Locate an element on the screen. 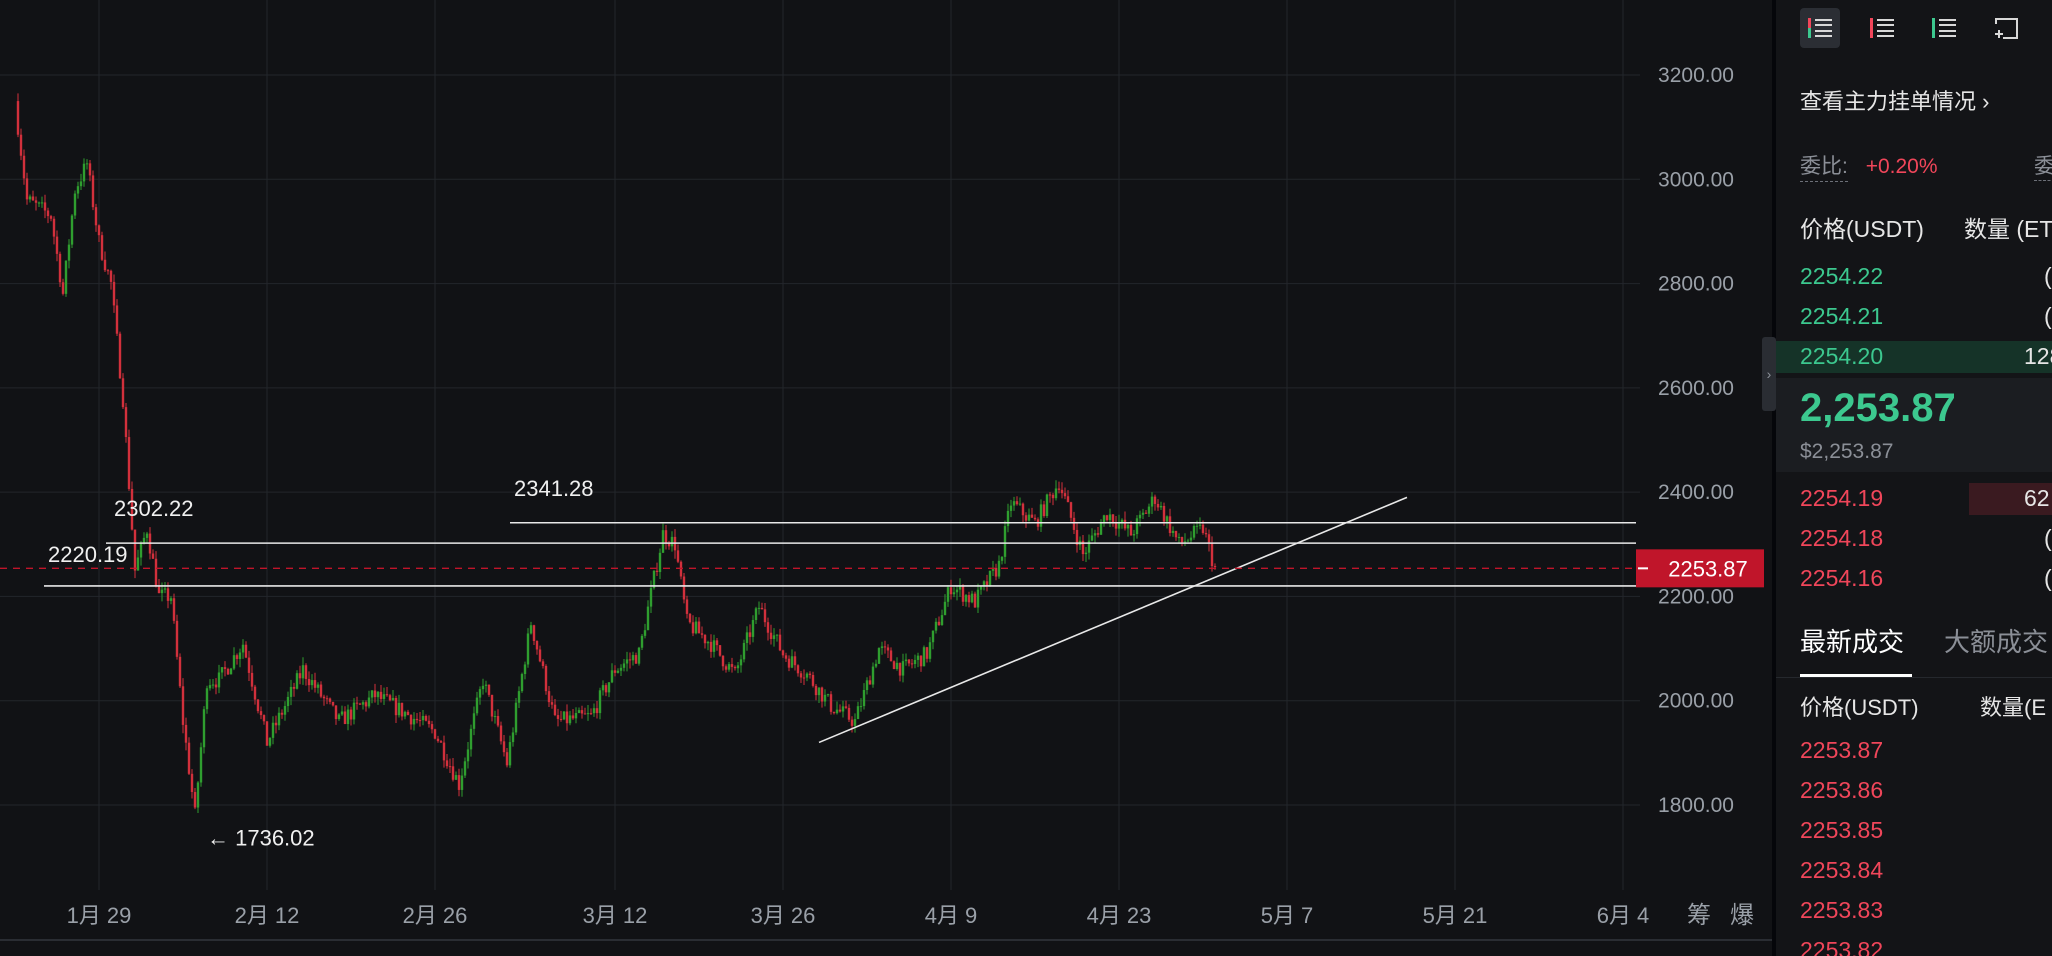 The height and width of the screenshot is (956, 2052). tab-latest-trades: 最新成交 is located at coordinates (1852, 640).